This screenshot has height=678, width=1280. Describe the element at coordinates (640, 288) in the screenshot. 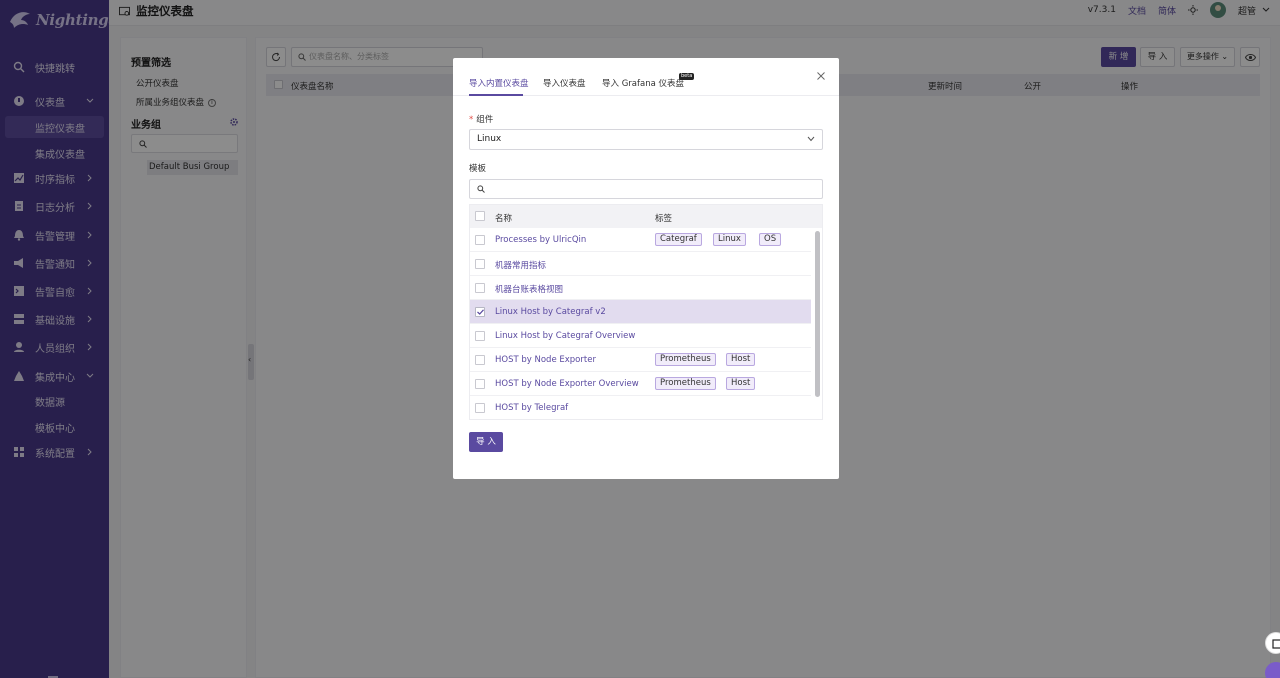

I see `template-row: 机器台账表格视图` at that location.